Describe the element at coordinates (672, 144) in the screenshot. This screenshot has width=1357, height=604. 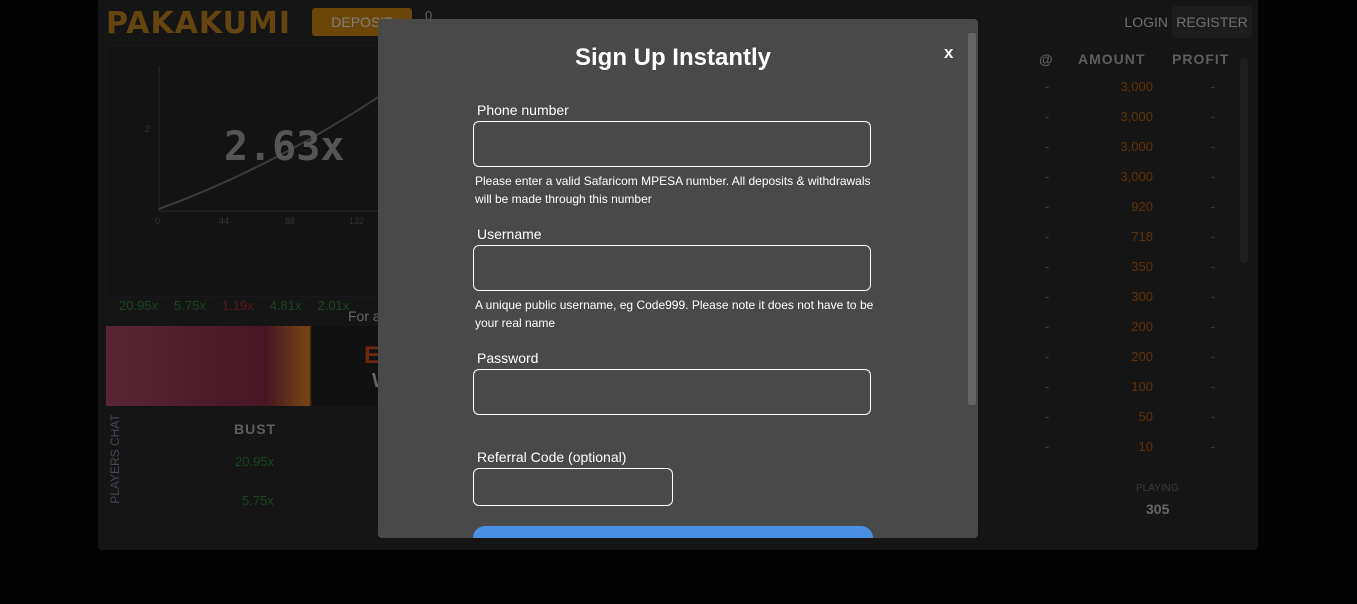
I see `phone-field` at that location.